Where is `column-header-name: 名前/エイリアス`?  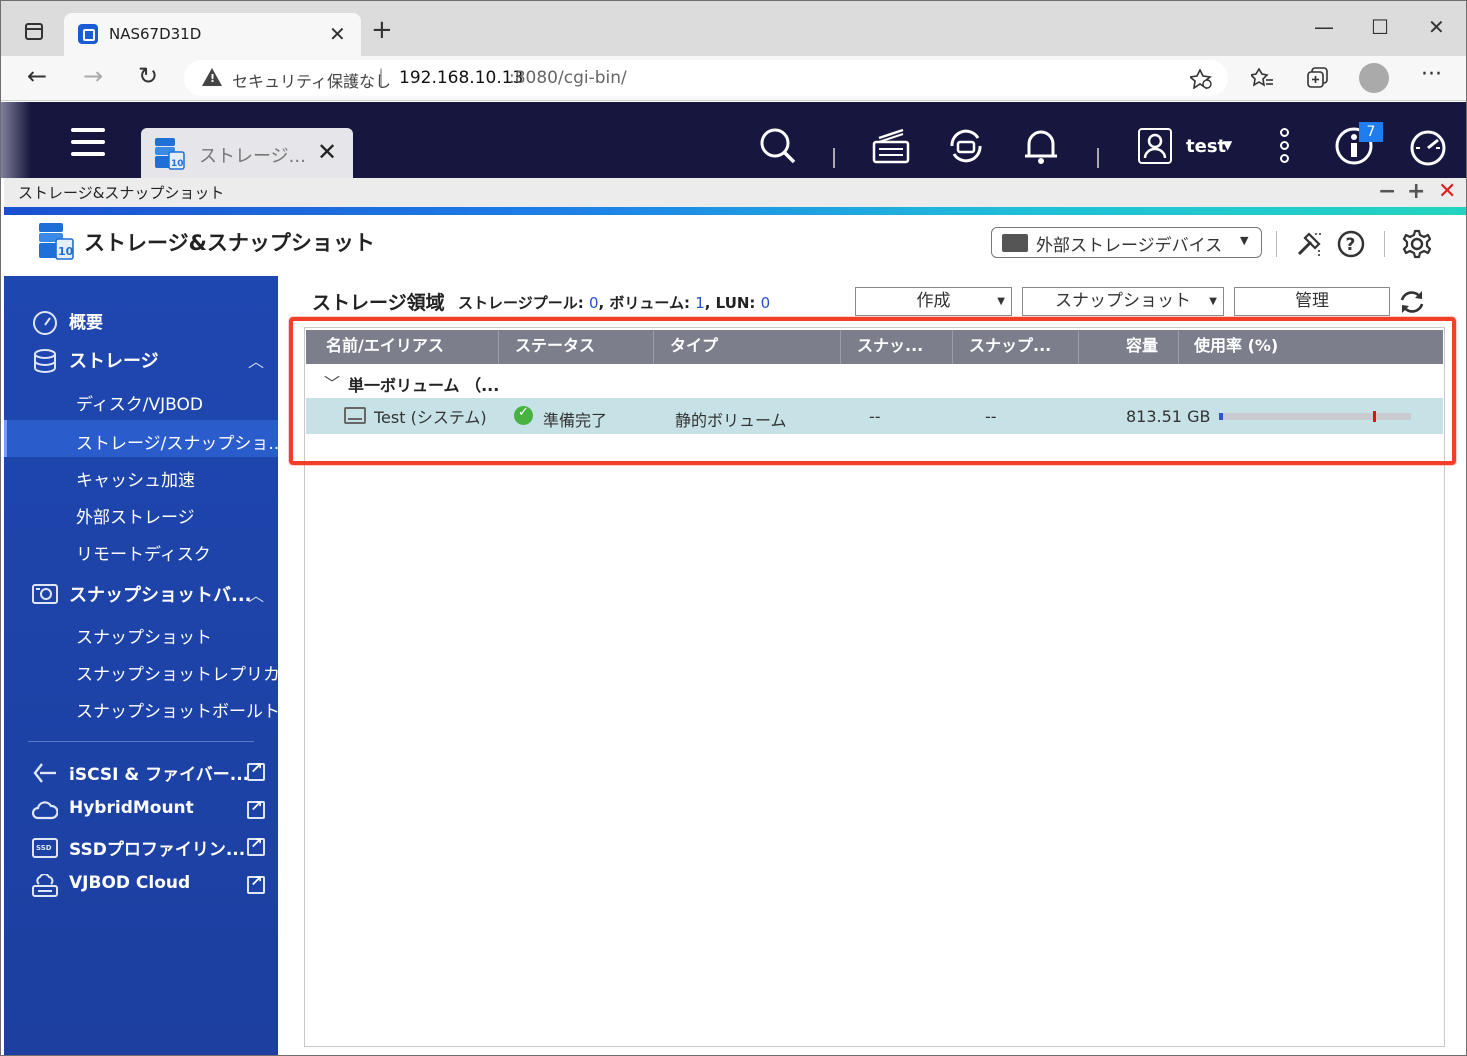 column-header-name: 名前/エイリアス is located at coordinates (411, 347).